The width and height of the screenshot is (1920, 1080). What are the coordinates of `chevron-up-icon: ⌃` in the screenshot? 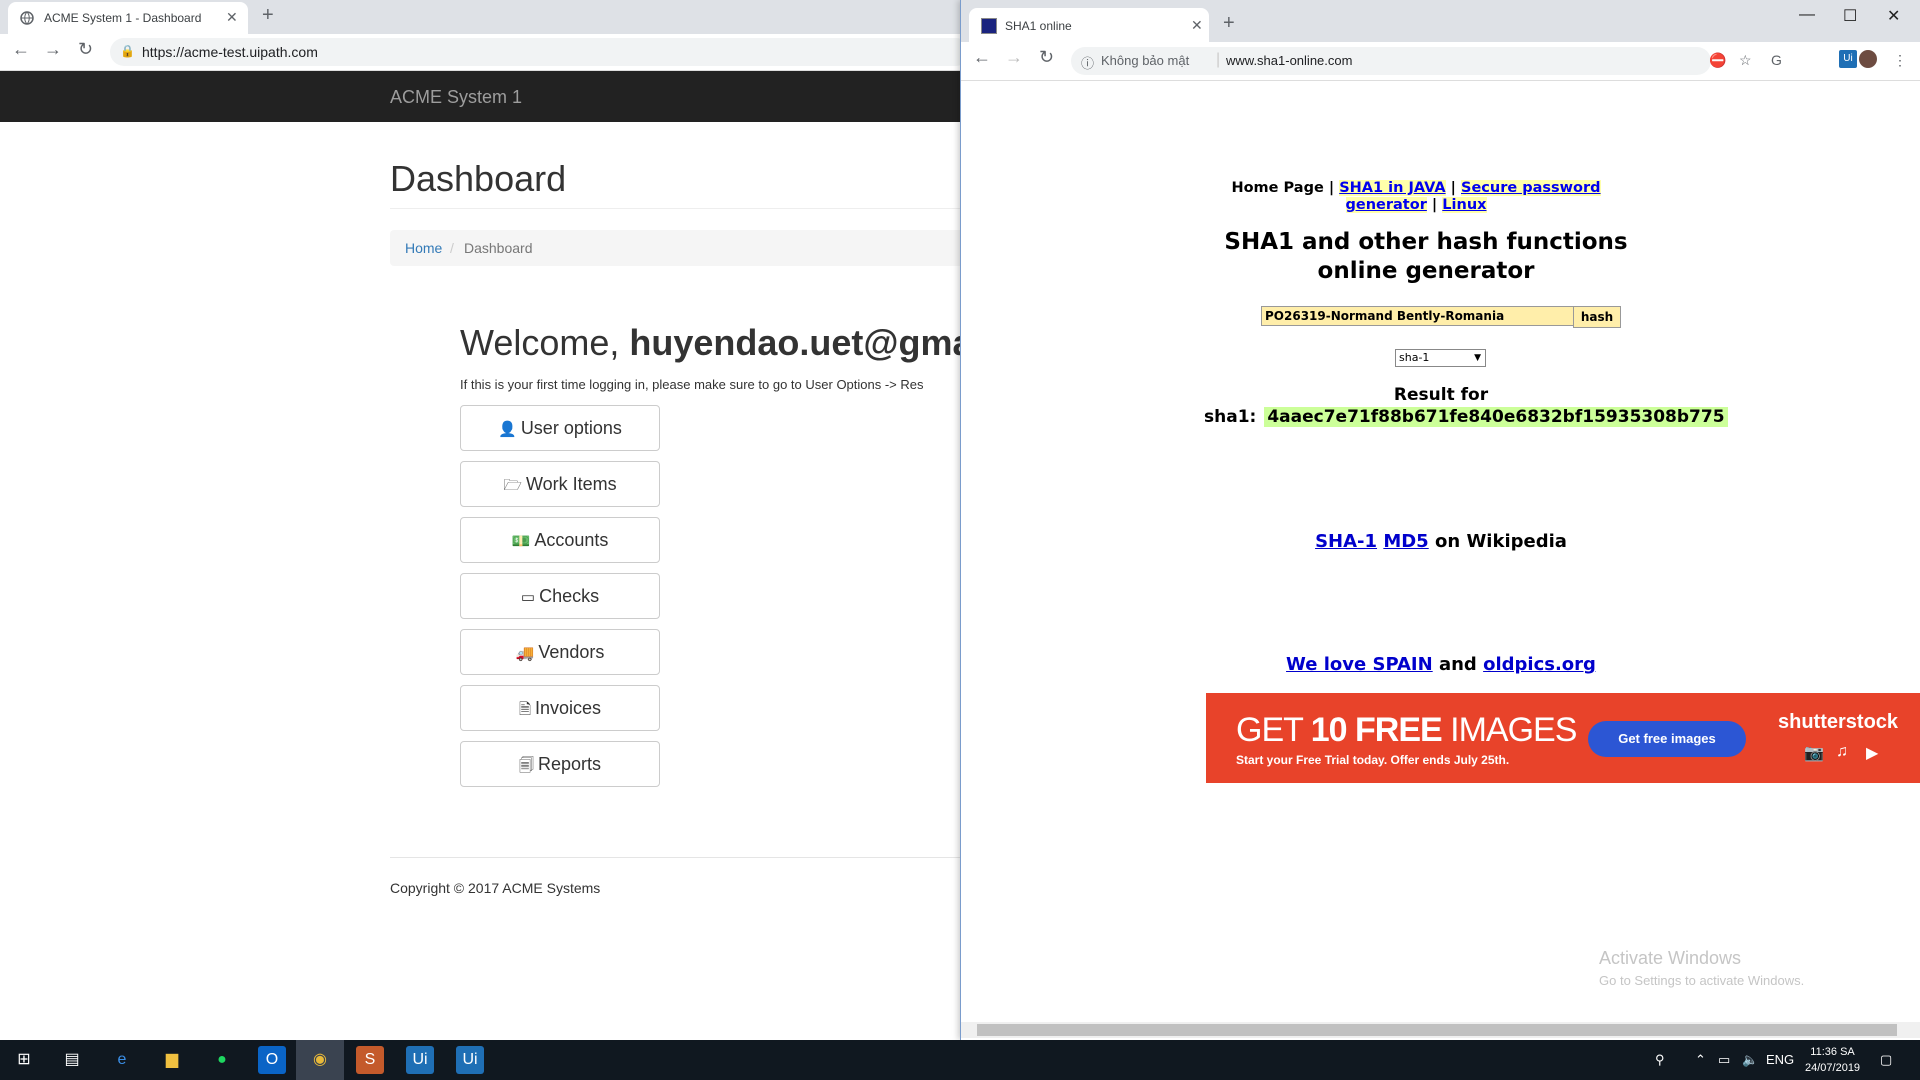 It's located at (1700, 1060).